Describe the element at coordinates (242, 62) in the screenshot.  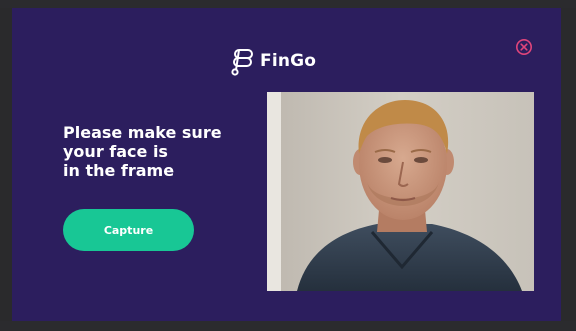
I see `fingo-logo-icon` at that location.